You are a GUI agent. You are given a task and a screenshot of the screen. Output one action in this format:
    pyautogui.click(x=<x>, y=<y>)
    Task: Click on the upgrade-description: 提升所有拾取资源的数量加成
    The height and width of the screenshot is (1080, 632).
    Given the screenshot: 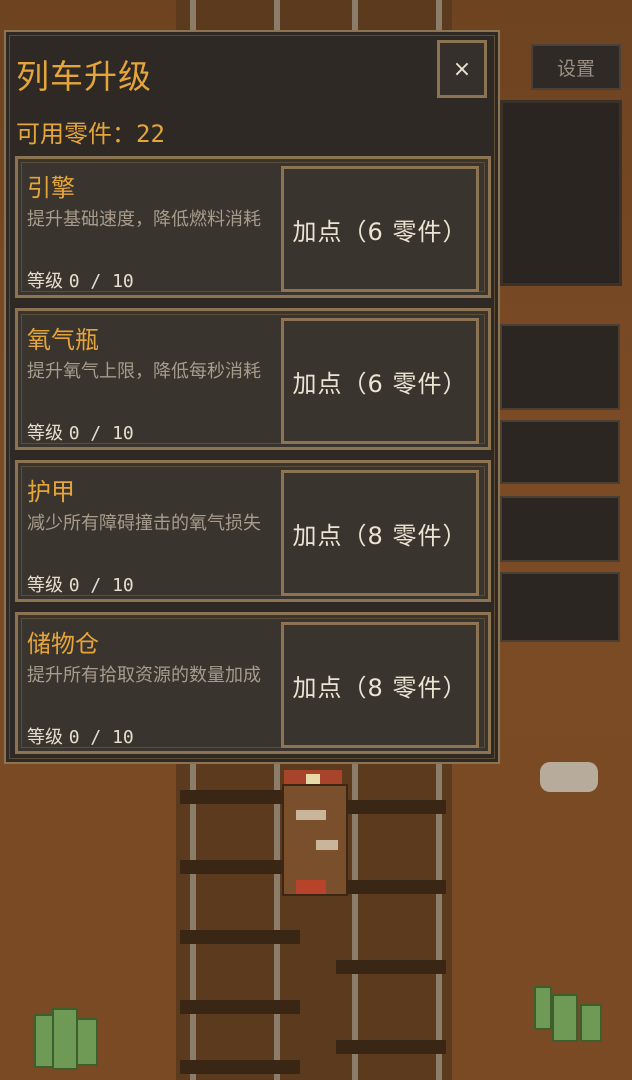 What is the action you would take?
    pyautogui.click(x=144, y=675)
    